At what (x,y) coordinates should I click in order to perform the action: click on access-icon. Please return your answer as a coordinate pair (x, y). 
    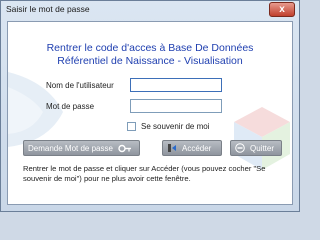
    Looking at the image, I should click on (172, 148).